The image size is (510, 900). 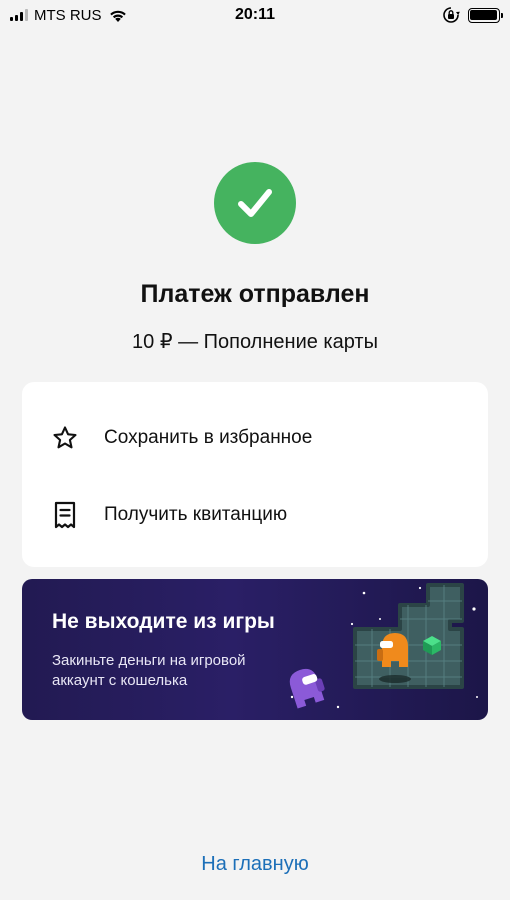 I want to click on payment-summary: 10 ₽ — Пополнение карты, so click(x=255, y=342).